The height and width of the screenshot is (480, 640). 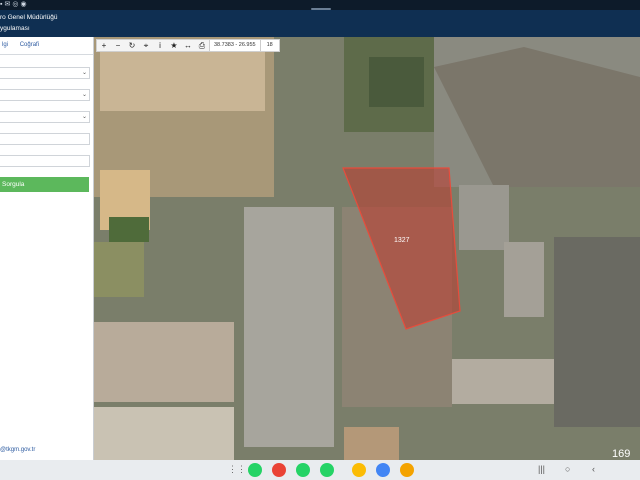 I want to click on sidebar: lgi Coğrafi ⌄ ⌄ ⌄ Sorgula @tkgm.gov.tr, so click(x=47, y=248).